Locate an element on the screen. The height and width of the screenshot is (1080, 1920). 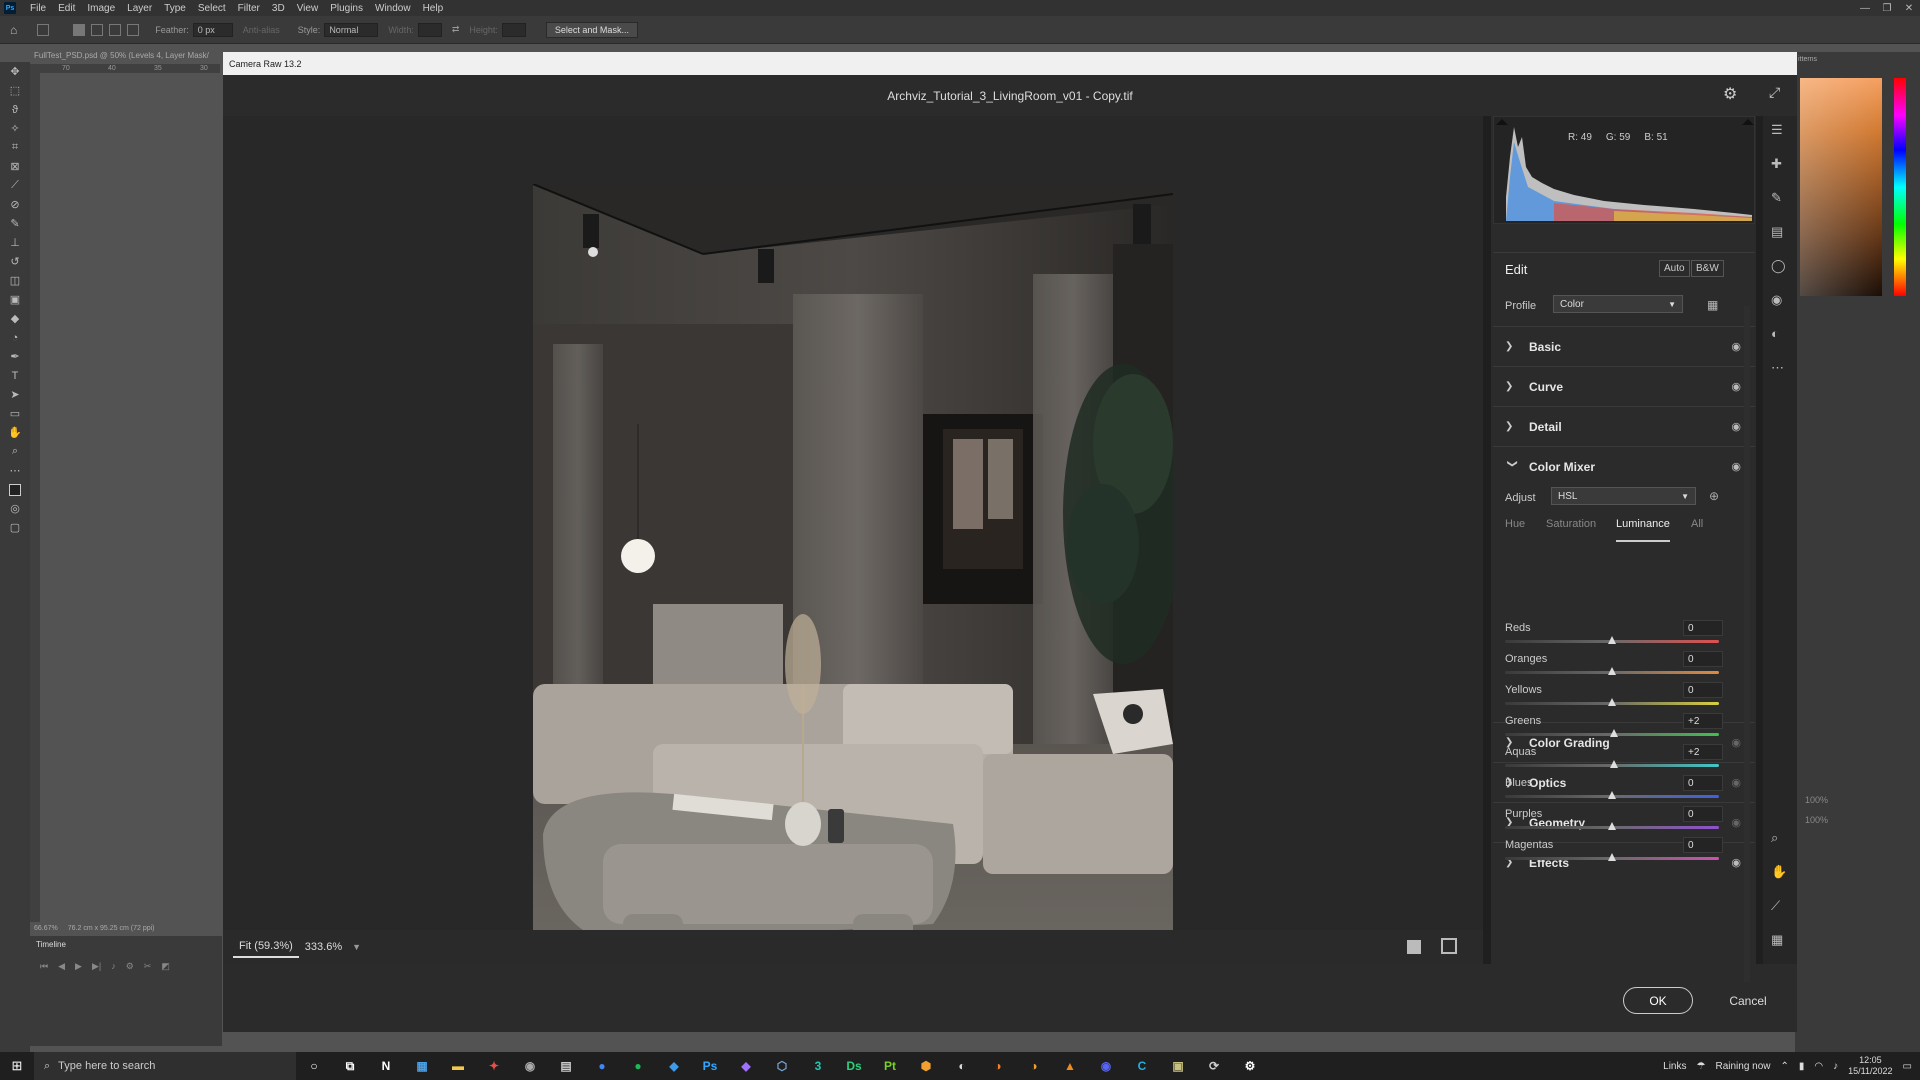
profile-select: Color ▼ is located at coordinates (1618, 304).